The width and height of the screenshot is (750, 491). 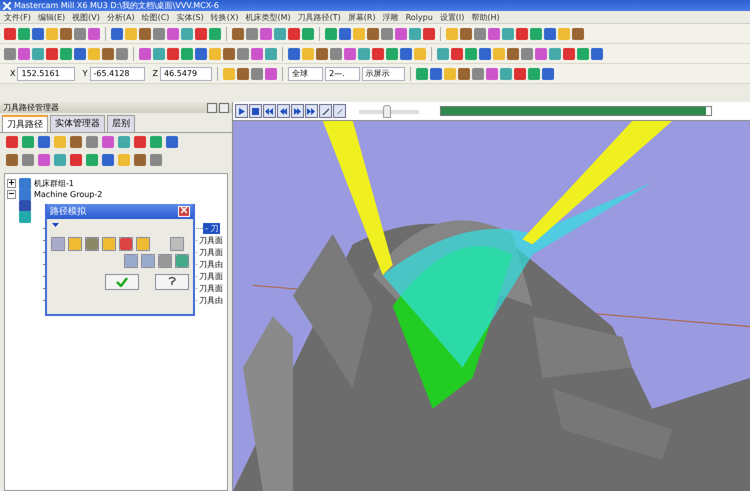 What do you see at coordinates (46, 73) in the screenshot?
I see `coordinate-field: 152.5161` at bounding box center [46, 73].